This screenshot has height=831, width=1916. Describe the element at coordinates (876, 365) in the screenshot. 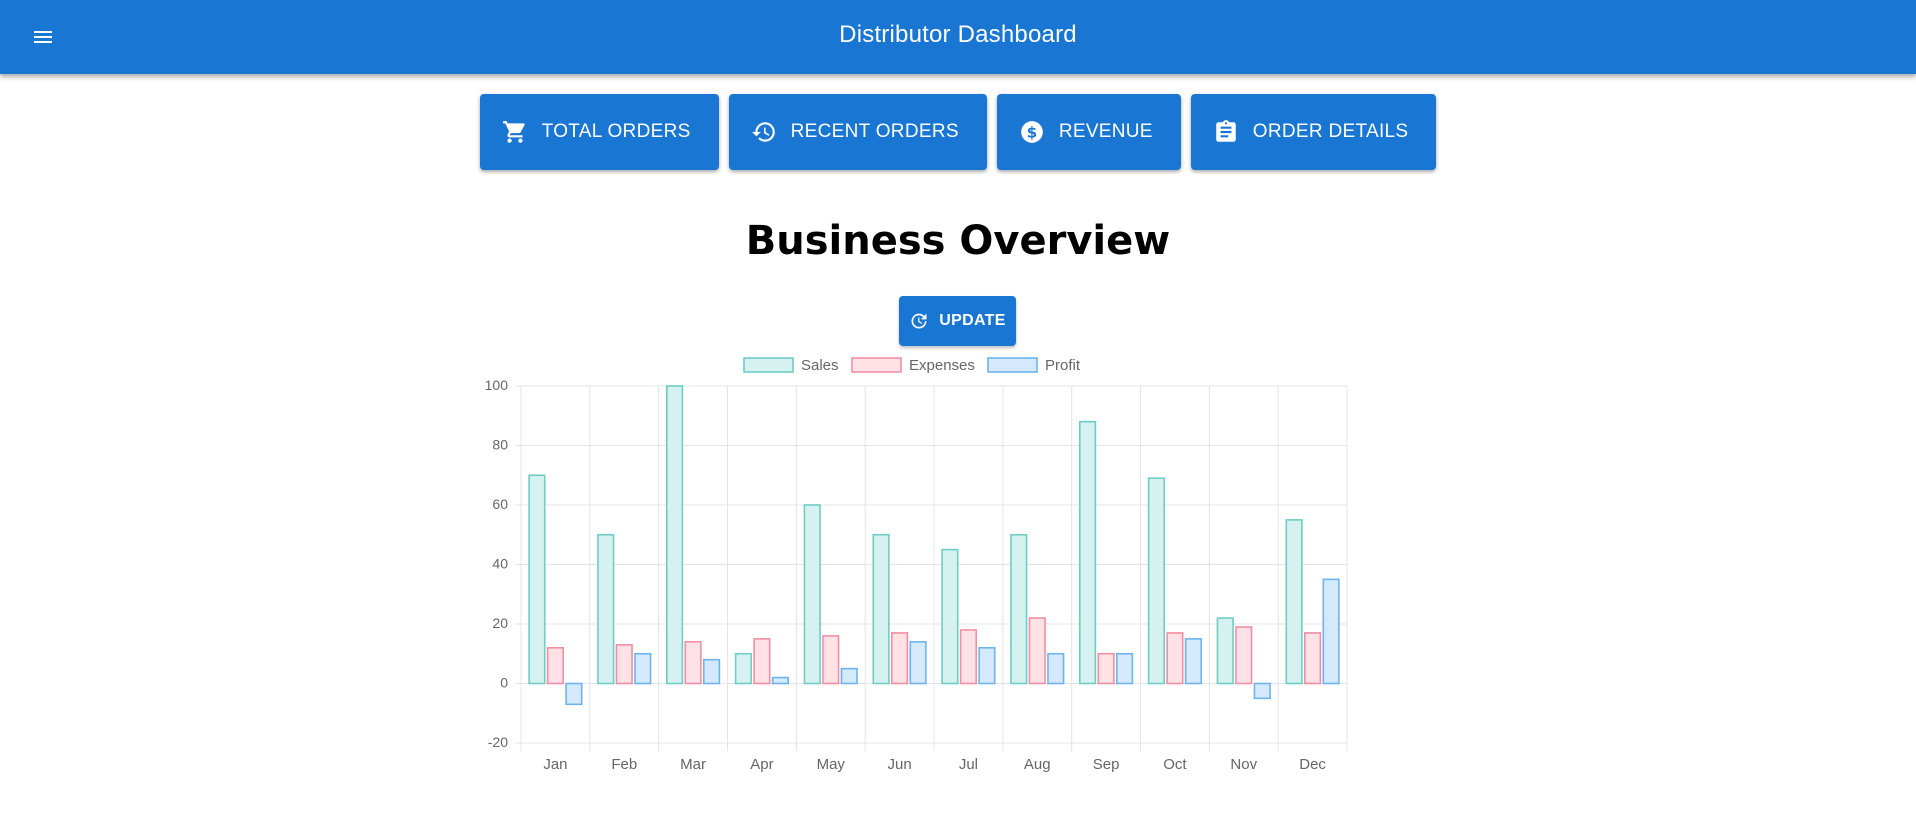

I see `legend-swatch-expenses` at that location.